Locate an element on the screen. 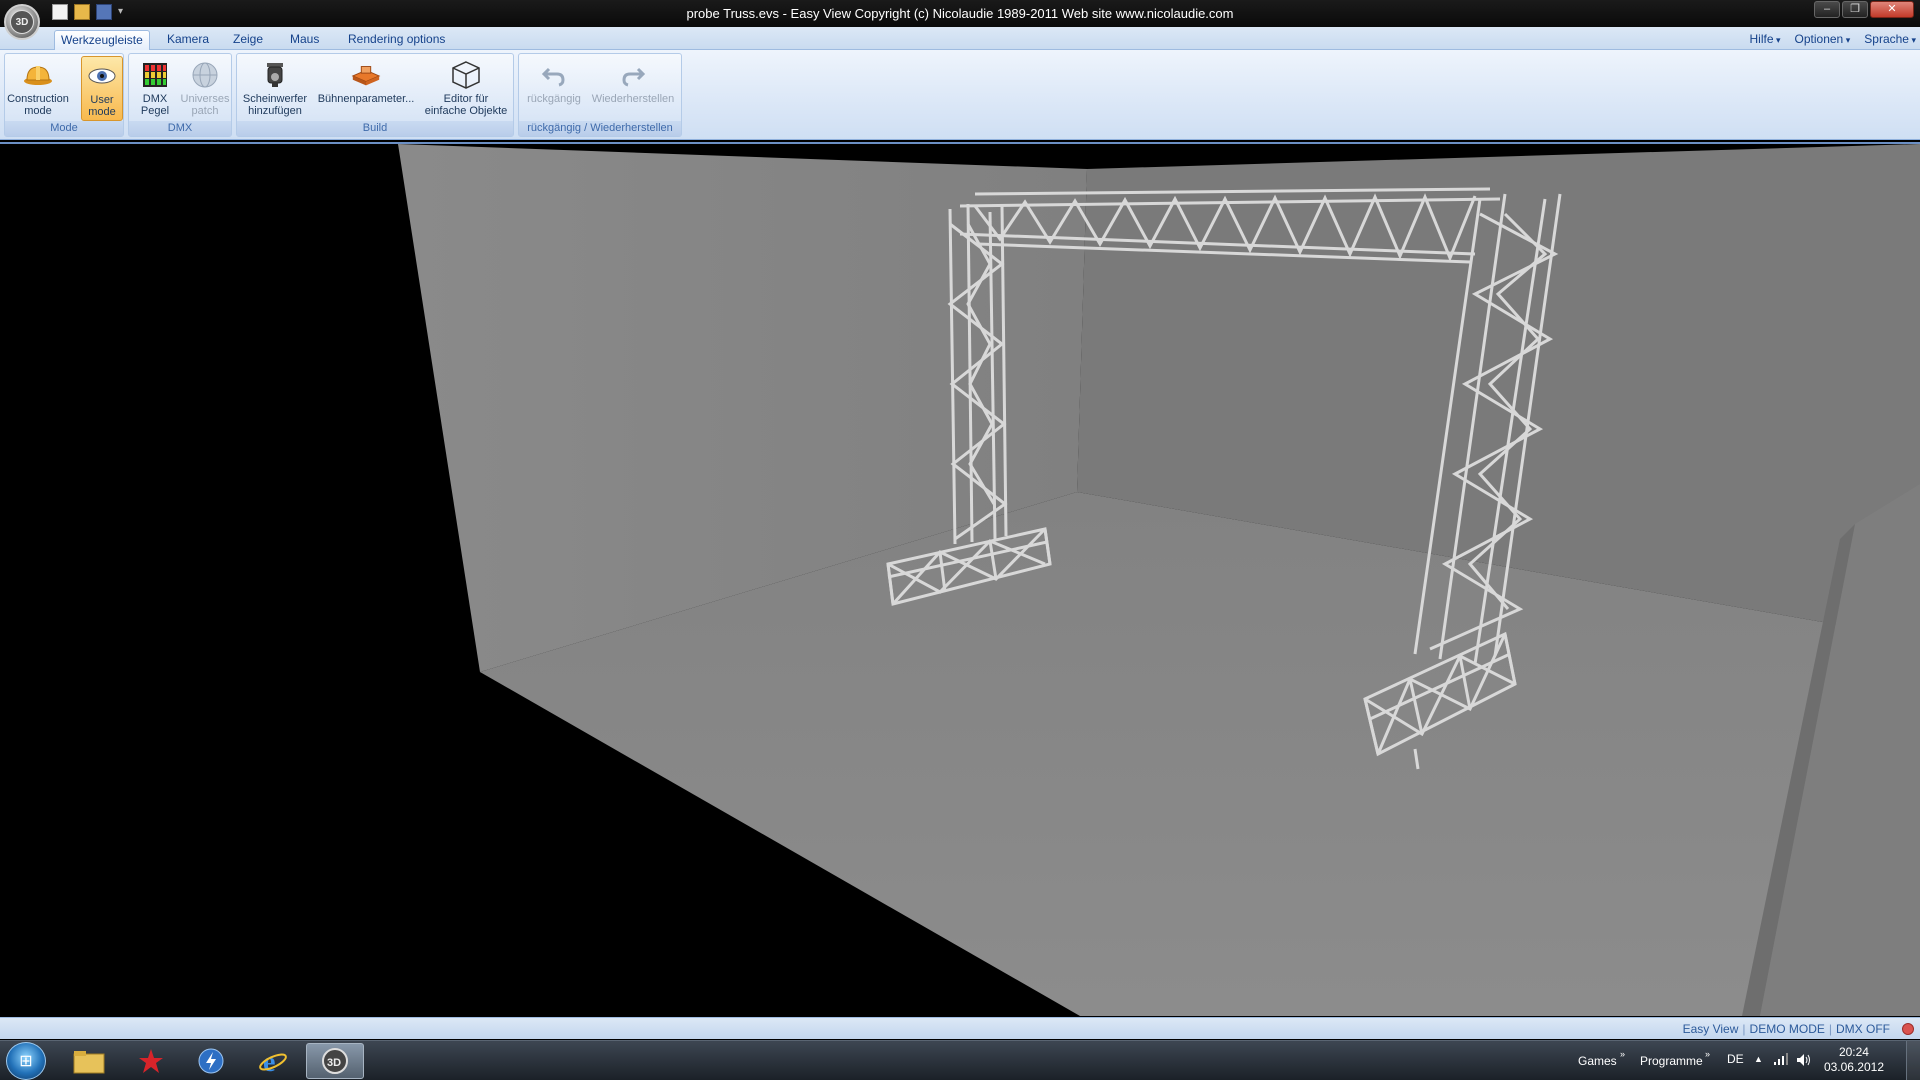  svg-text: 3D is located at coordinates (334, 1063).